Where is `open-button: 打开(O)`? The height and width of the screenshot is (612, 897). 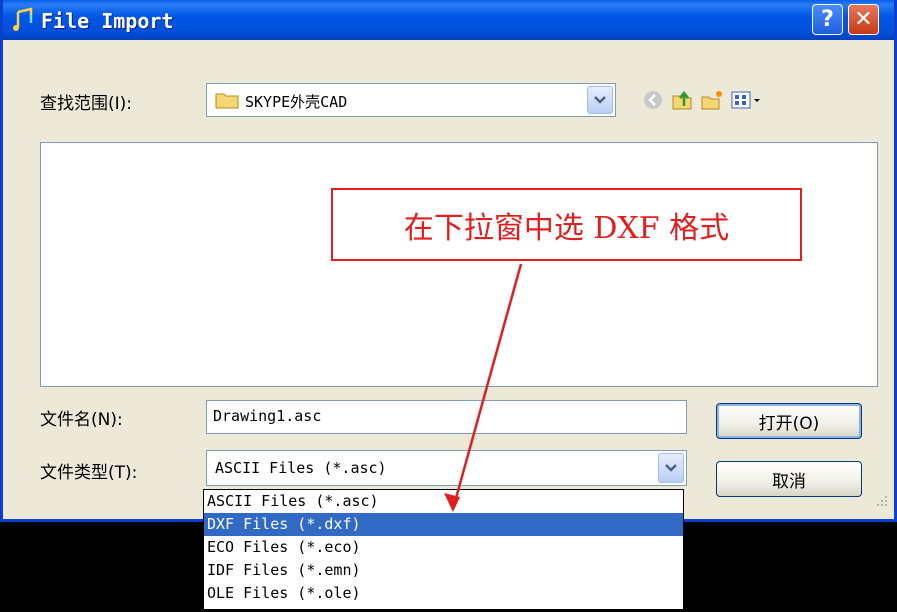
open-button: 打开(O) is located at coordinates (789, 421).